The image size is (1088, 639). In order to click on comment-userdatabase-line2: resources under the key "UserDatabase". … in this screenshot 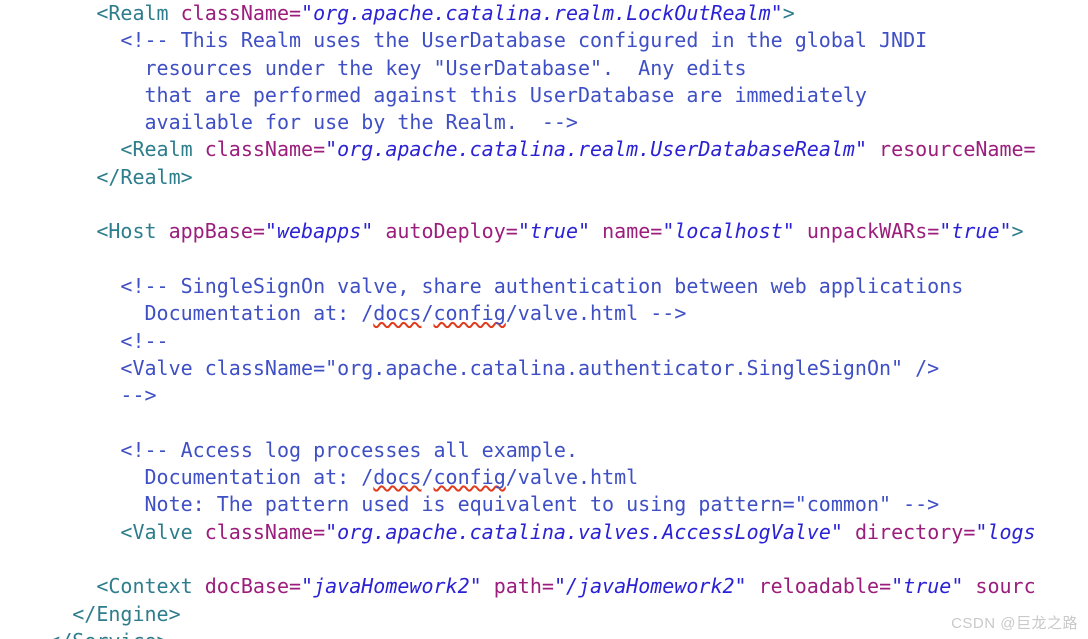, I will do `click(446, 68)`.